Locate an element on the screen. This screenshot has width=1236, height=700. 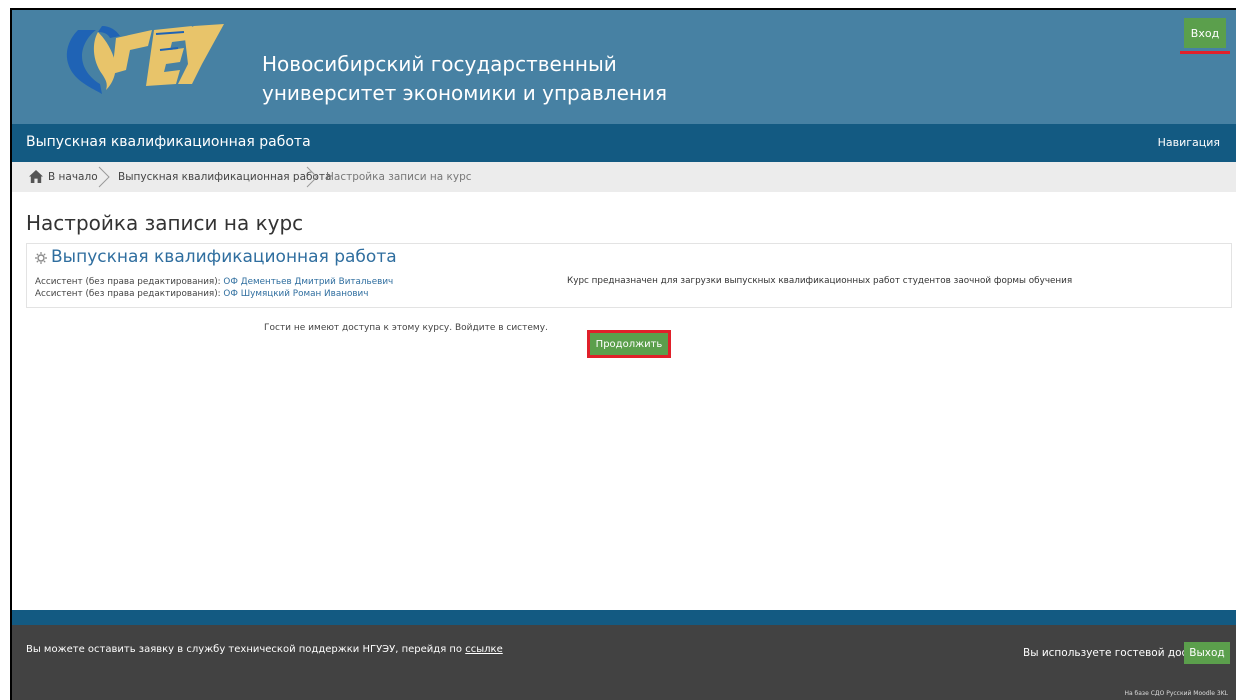
breadcrumb-home: В начало is located at coordinates (73, 177).